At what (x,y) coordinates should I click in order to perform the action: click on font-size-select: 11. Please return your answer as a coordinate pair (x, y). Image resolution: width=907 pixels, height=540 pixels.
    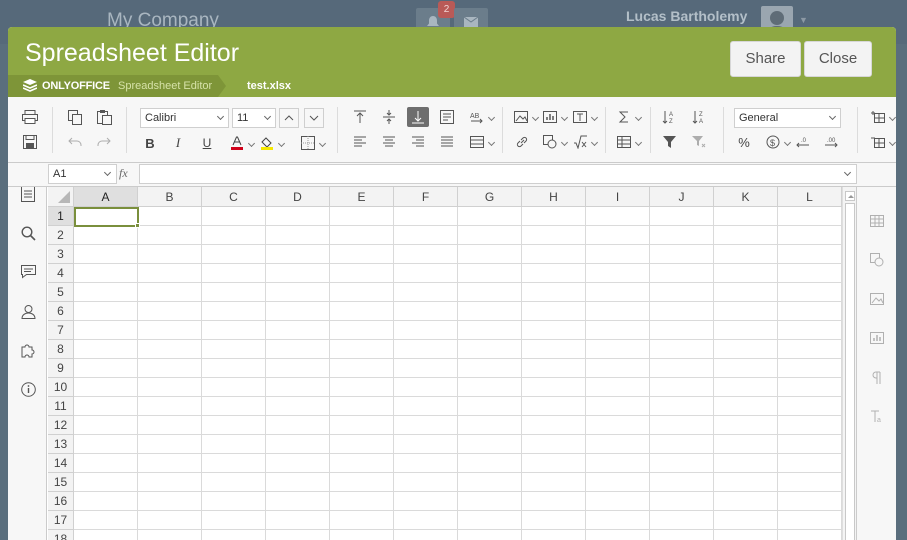
    Looking at the image, I should click on (254, 118).